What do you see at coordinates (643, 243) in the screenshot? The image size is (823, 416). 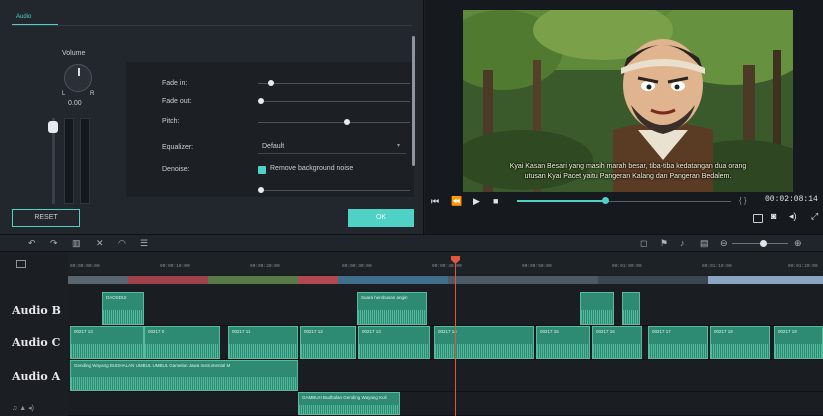 I see `render-icon: ◻` at bounding box center [643, 243].